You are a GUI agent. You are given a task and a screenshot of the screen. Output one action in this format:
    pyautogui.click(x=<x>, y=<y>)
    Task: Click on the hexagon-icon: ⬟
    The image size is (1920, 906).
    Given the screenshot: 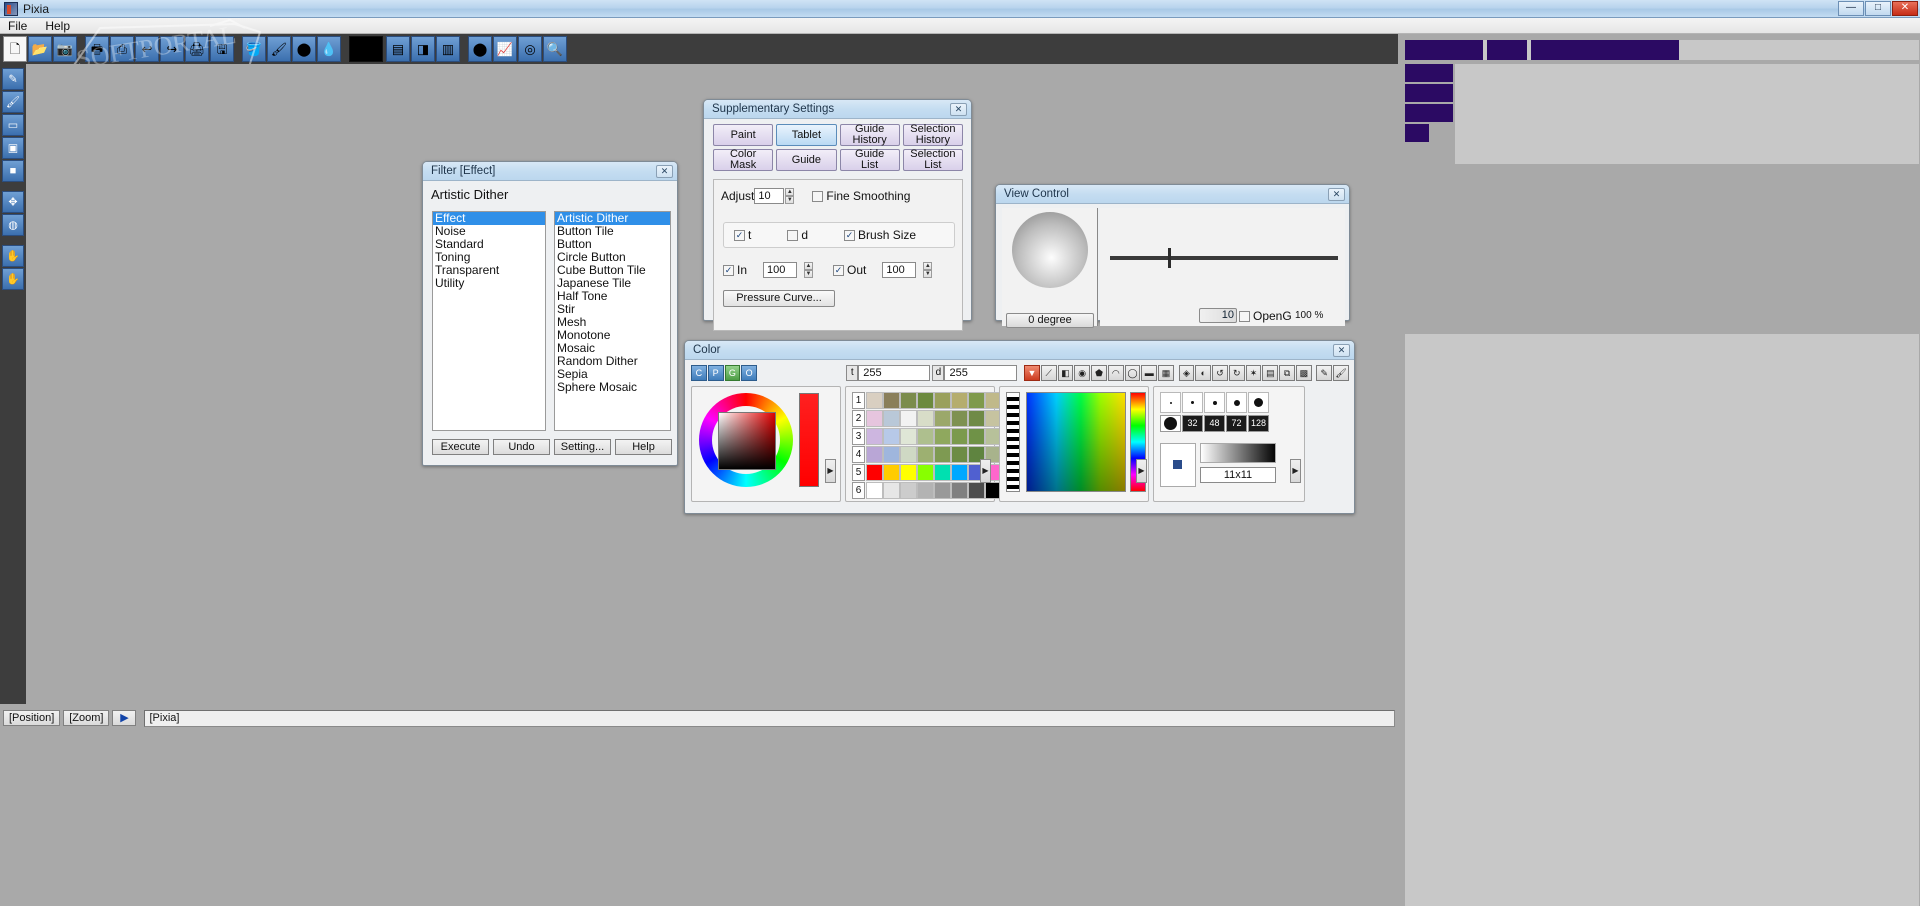 What is the action you would take?
    pyautogui.click(x=1099, y=373)
    